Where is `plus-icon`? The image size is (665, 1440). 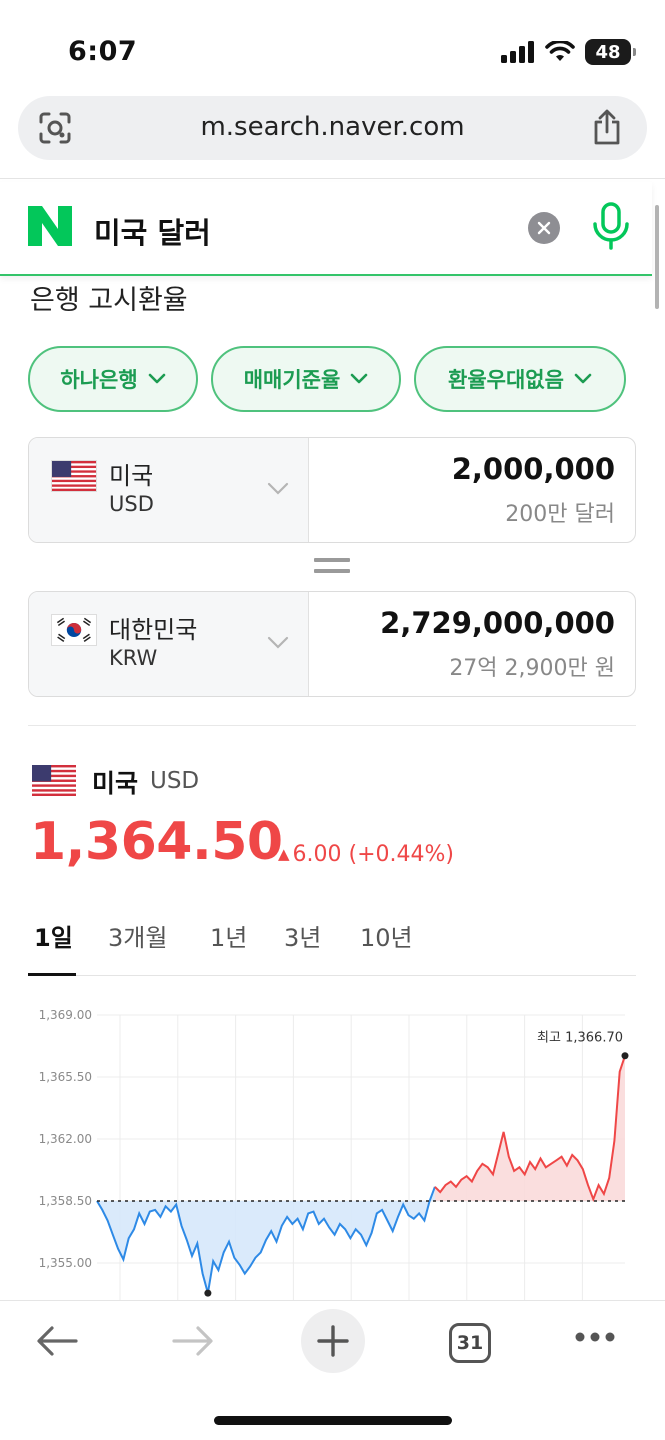
plus-icon is located at coordinates (333, 1341).